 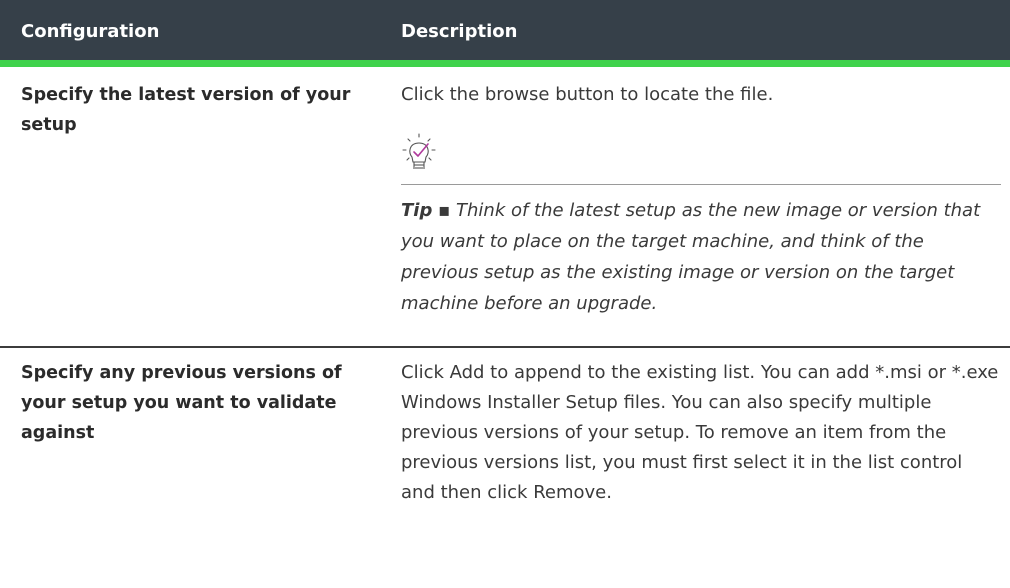 I want to click on header-description: Description, so click(x=459, y=31).